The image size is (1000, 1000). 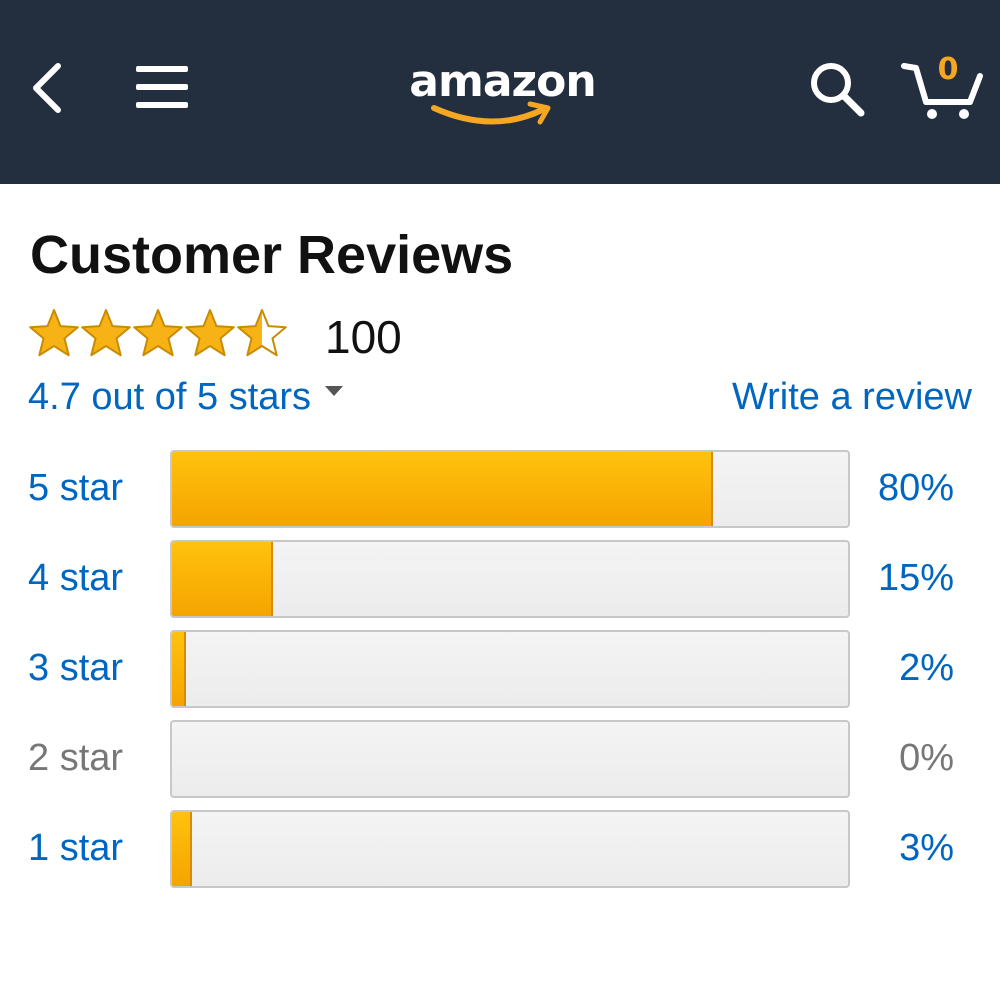 What do you see at coordinates (75, 668) in the screenshot?
I see `rating-row-label: 3 star` at bounding box center [75, 668].